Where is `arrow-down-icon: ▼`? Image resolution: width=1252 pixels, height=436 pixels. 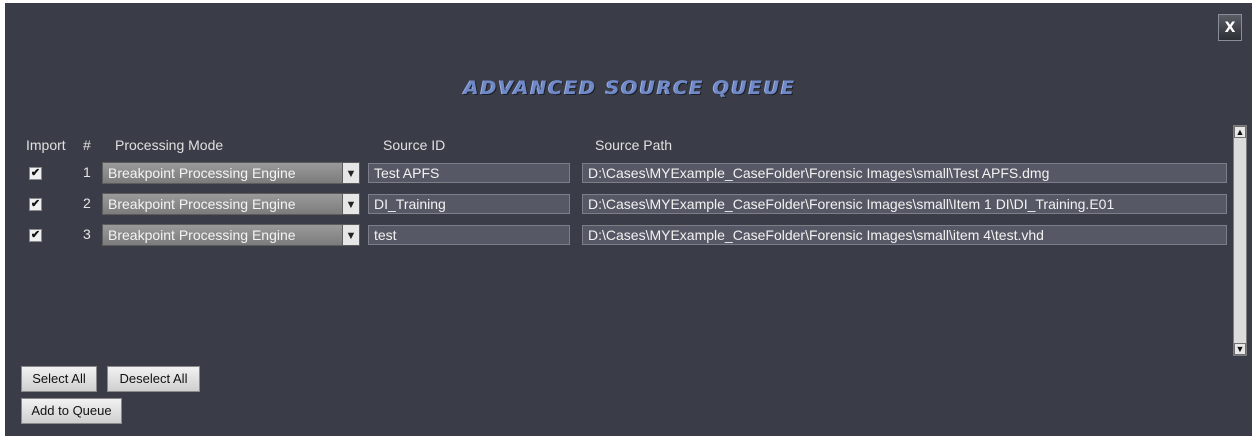 arrow-down-icon: ▼ is located at coordinates (1240, 349).